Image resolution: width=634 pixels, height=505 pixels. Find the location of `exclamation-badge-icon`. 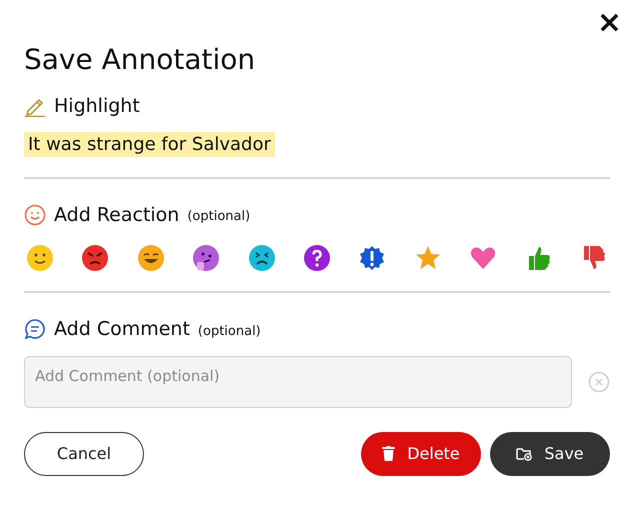

exclamation-badge-icon is located at coordinates (372, 258).